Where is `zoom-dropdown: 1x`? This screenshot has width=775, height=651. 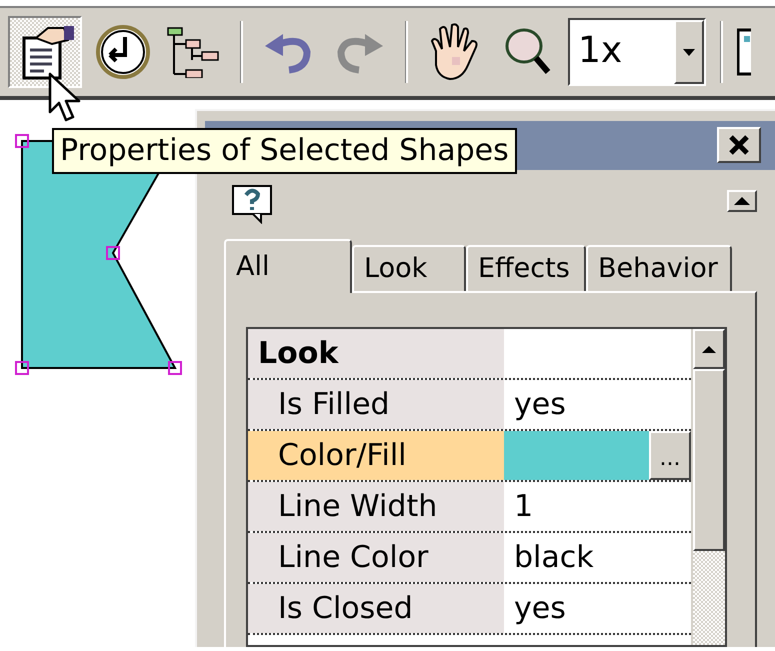 zoom-dropdown: 1x is located at coordinates (637, 52).